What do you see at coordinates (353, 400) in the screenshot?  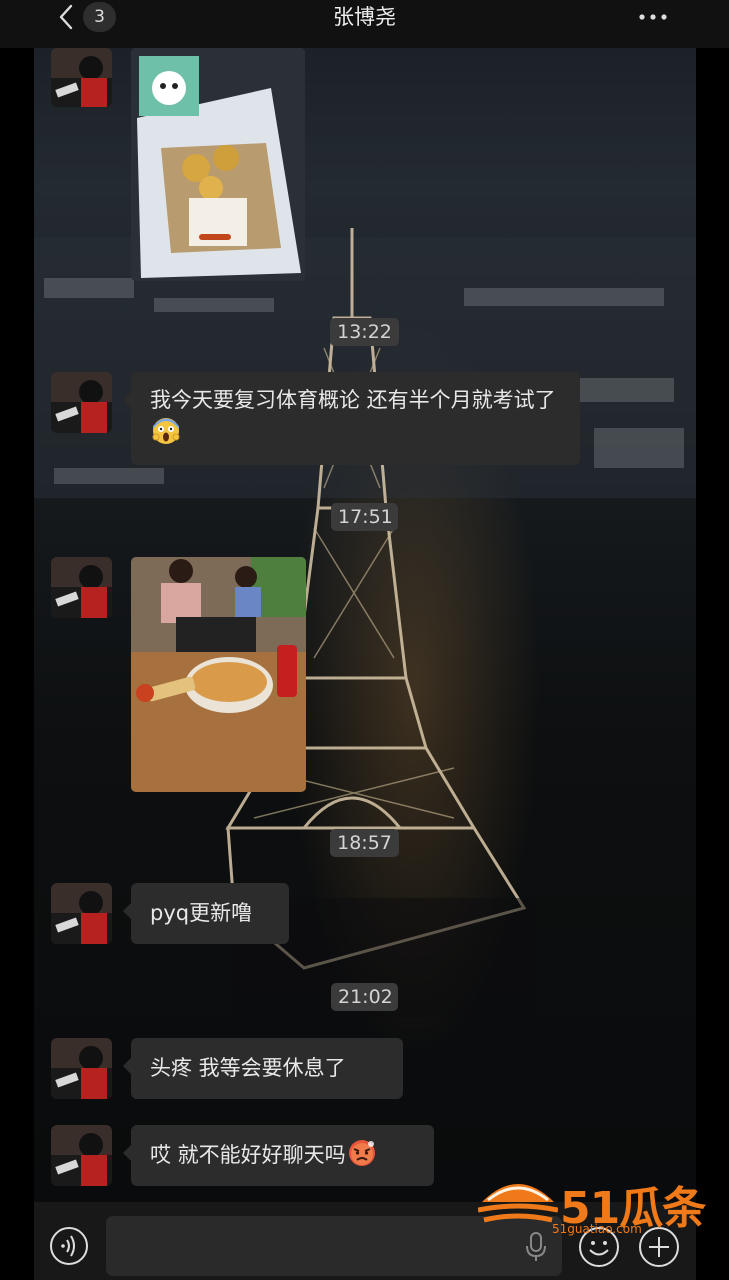 I see `message-text: 我今天要复习体育概论 还有半个月就考试了` at bounding box center [353, 400].